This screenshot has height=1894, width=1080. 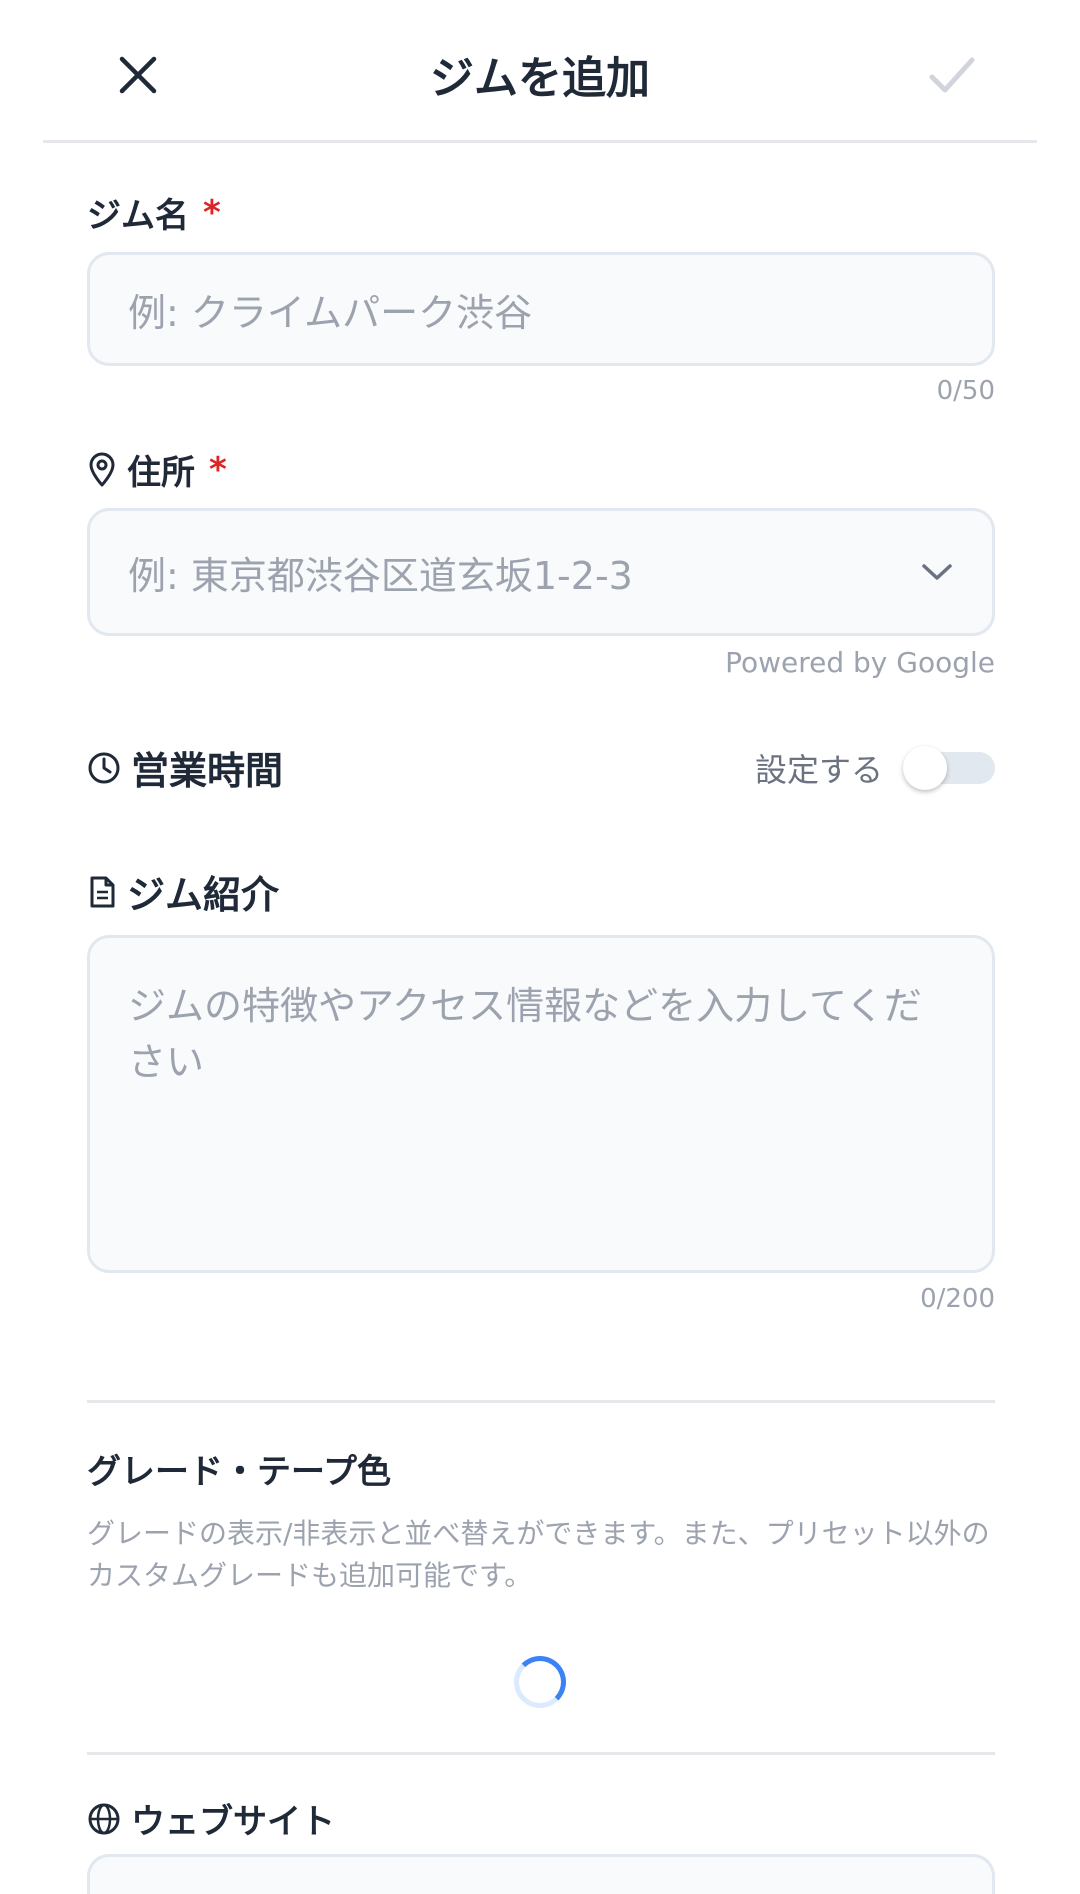 What do you see at coordinates (138, 216) in the screenshot?
I see `gym-name-label: ジム名` at bounding box center [138, 216].